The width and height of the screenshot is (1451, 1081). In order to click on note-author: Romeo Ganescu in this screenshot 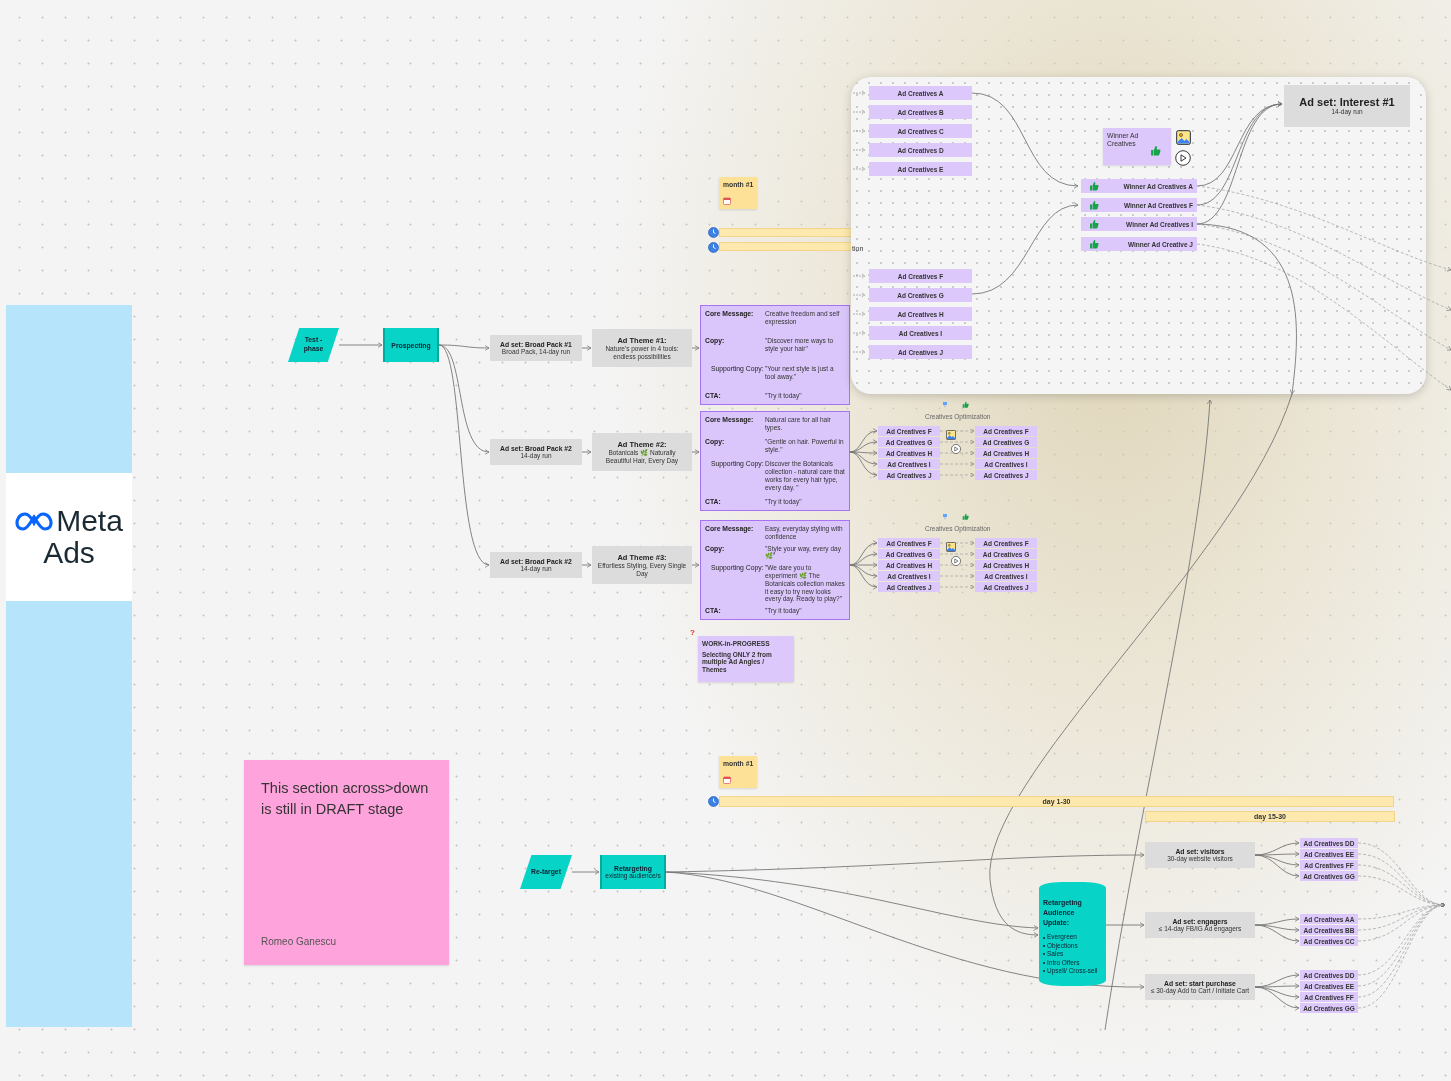, I will do `click(299, 941)`.